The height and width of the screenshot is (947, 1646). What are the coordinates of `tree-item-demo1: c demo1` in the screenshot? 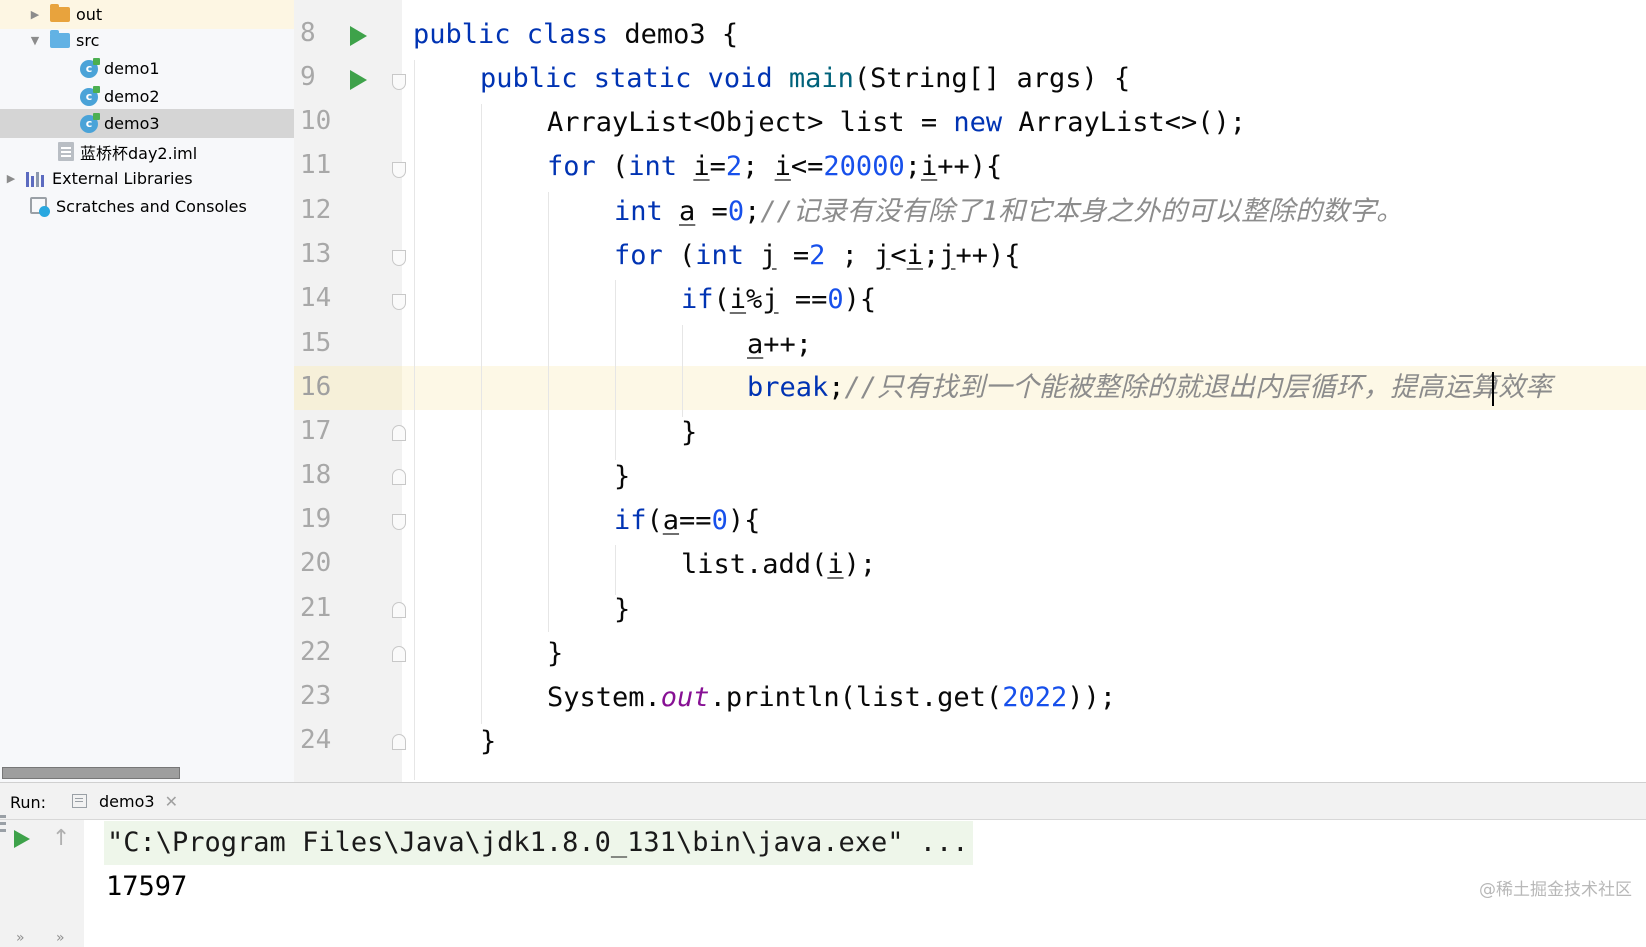 It's located at (153, 68).